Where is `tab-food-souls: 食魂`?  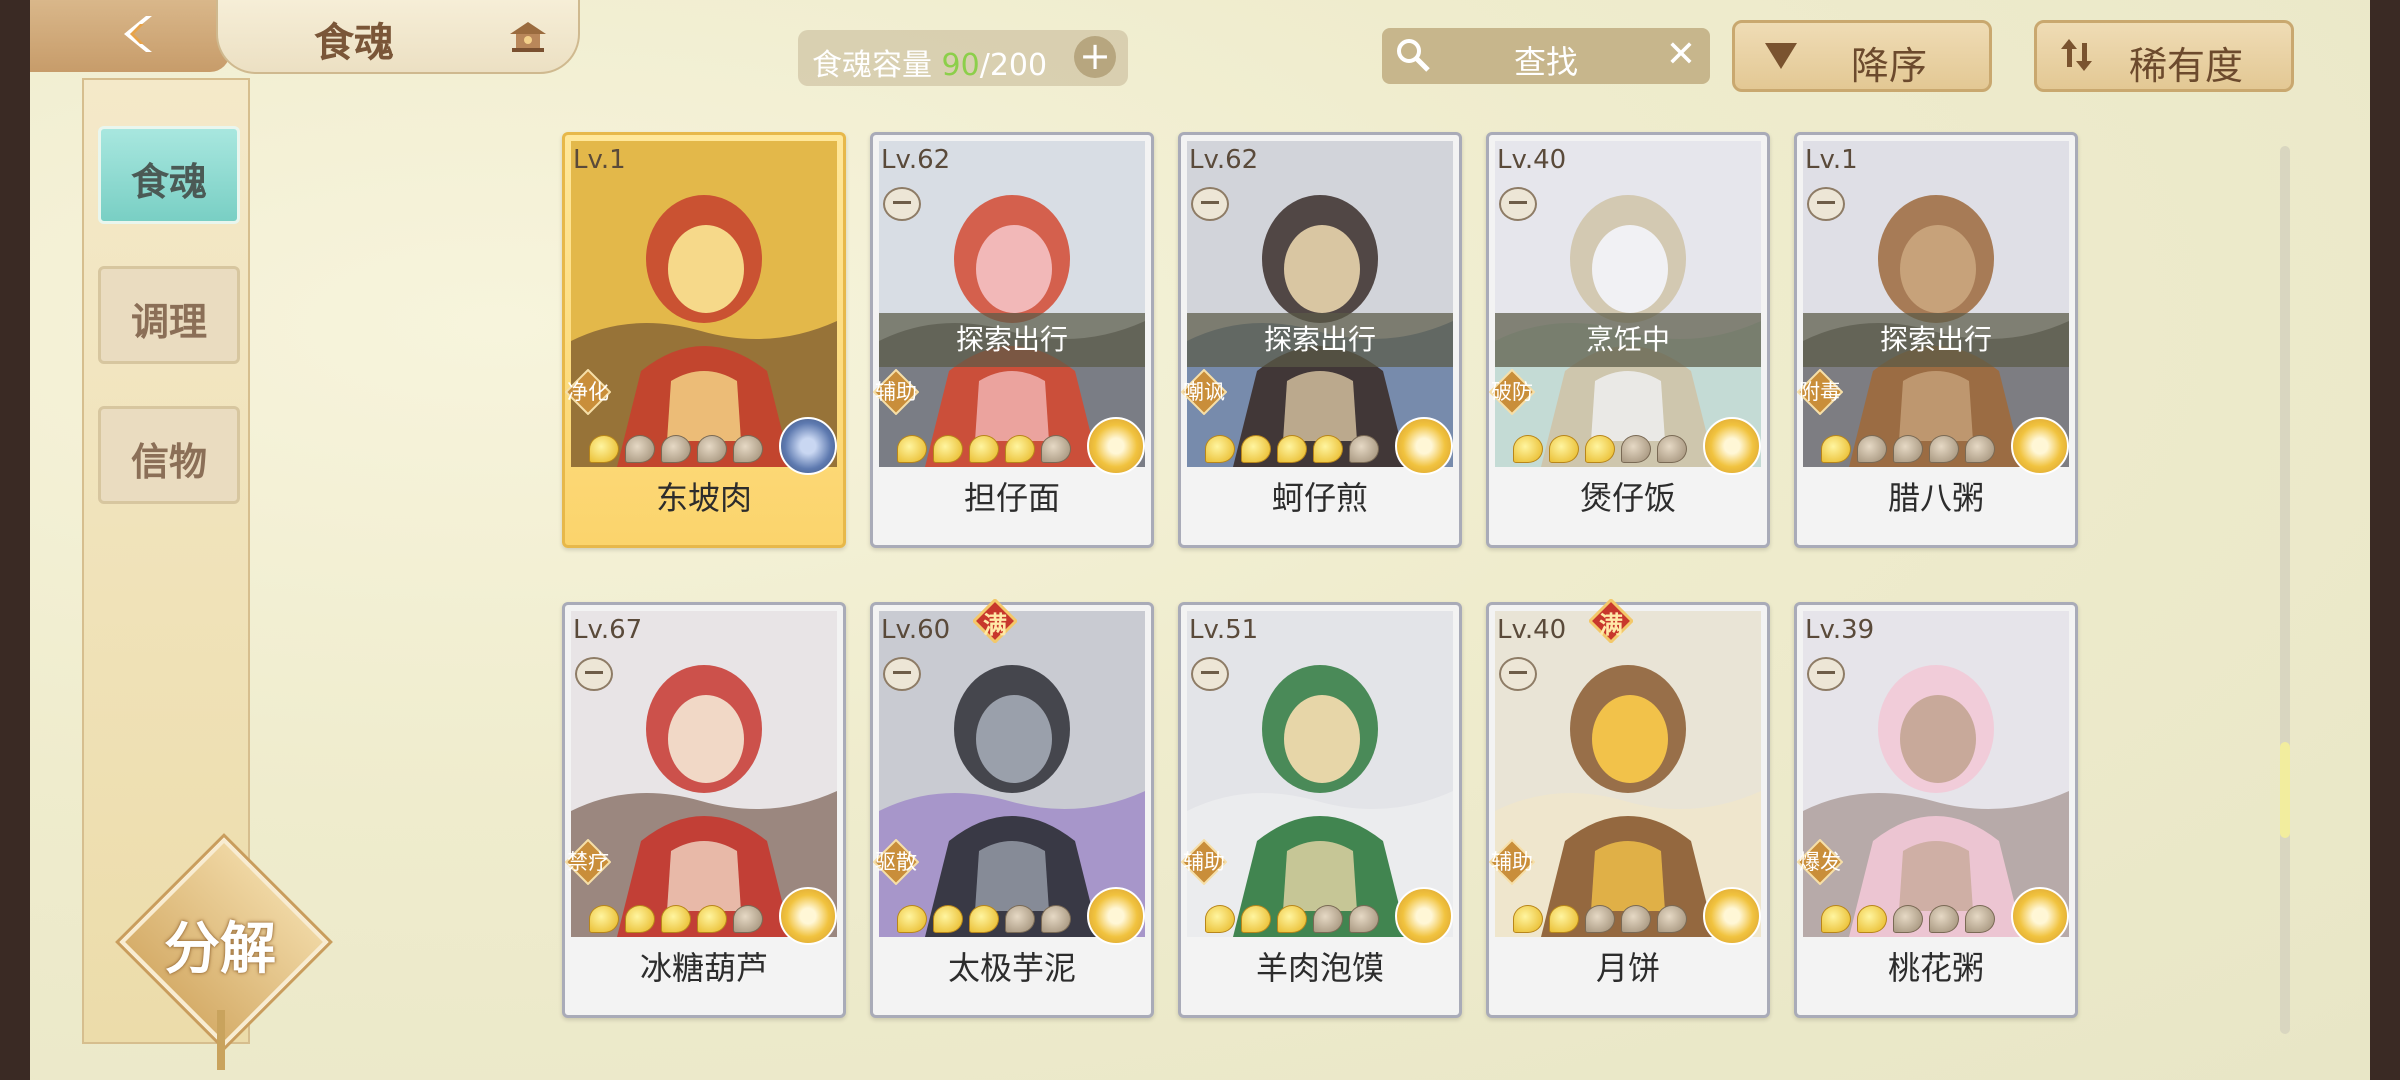 tab-food-souls: 食魂 is located at coordinates (169, 175).